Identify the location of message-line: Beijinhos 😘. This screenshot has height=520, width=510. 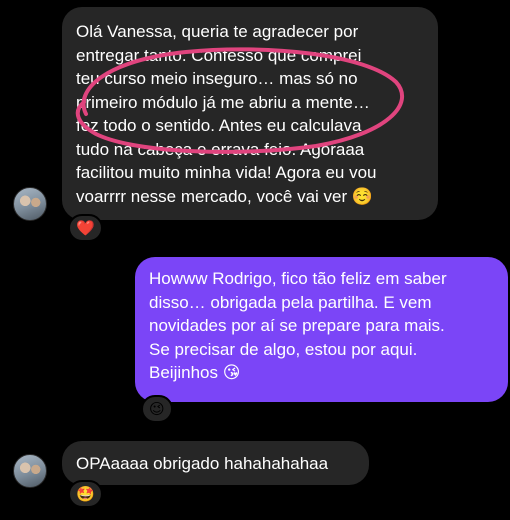
(195, 372).